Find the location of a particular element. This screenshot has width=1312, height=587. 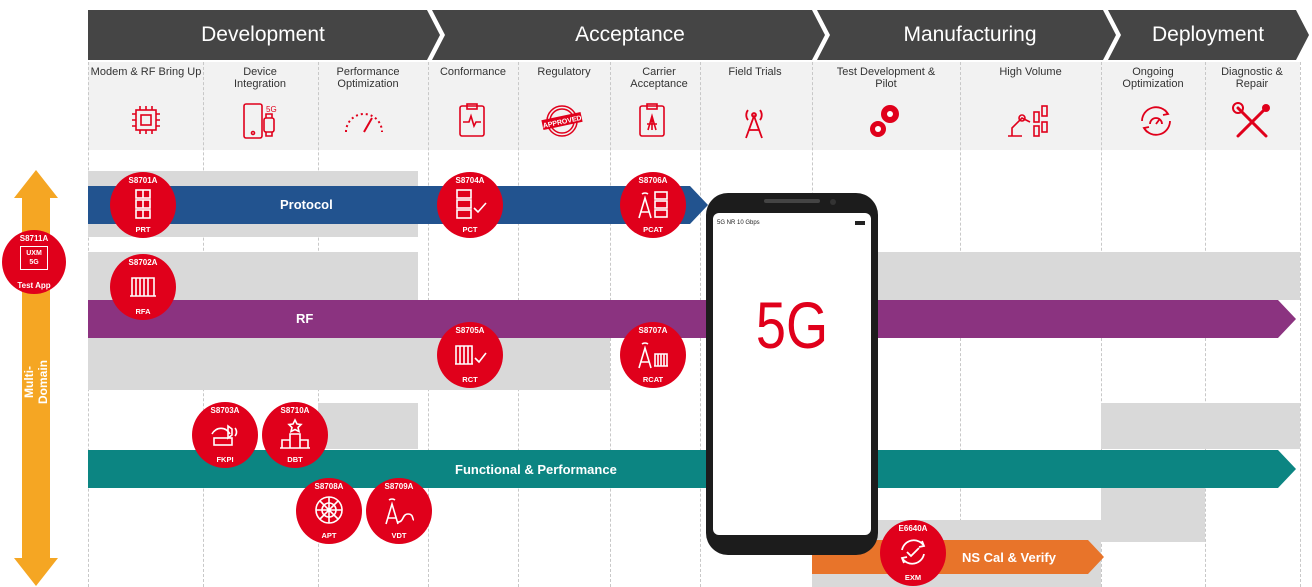

badge-code: S8711A is located at coordinates (34, 238).